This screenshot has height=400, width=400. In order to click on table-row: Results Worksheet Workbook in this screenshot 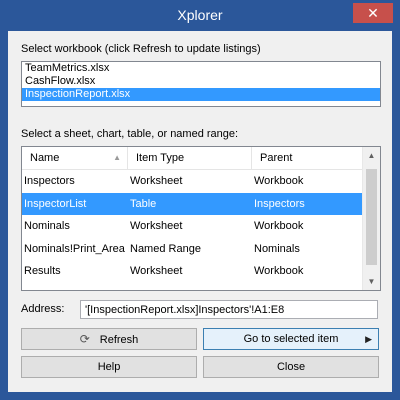, I will do `click(192, 271)`.